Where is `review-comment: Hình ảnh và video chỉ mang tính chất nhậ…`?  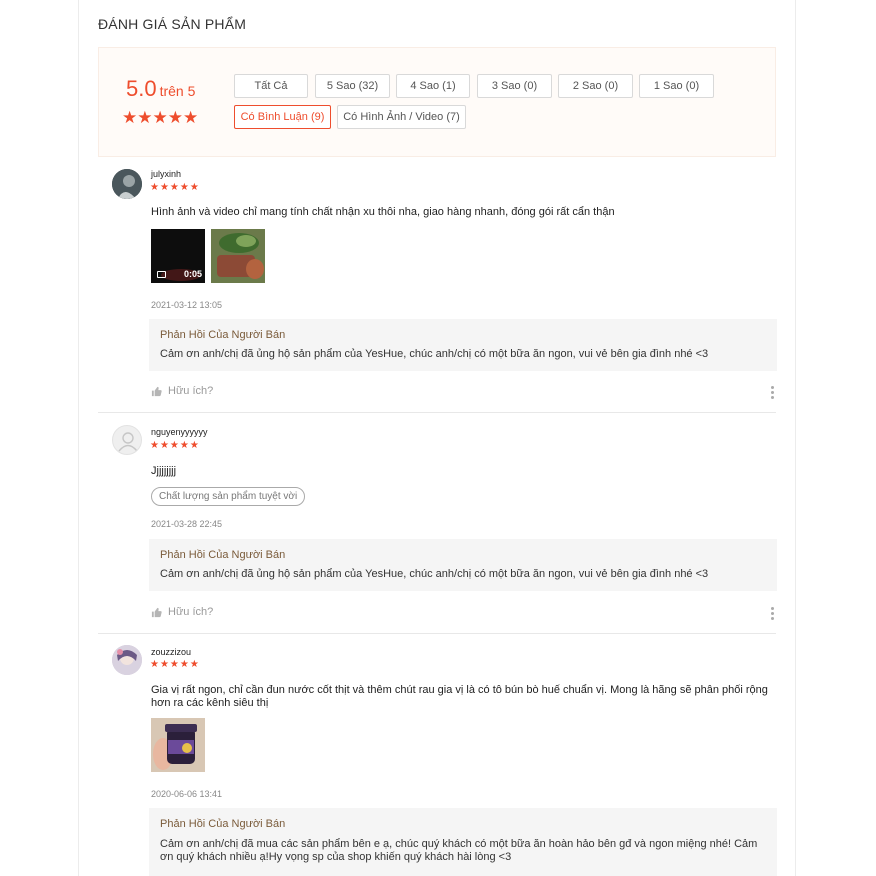
review-comment: Hình ảnh và video chỉ mang tính chất nhậ… is located at coordinates (383, 212).